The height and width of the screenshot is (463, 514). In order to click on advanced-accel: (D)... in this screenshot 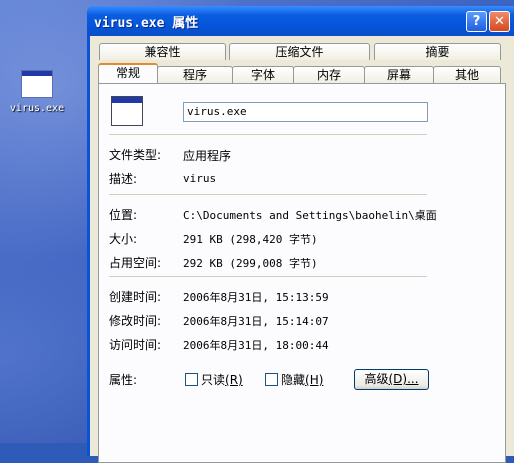, I will do `click(403, 379)`.